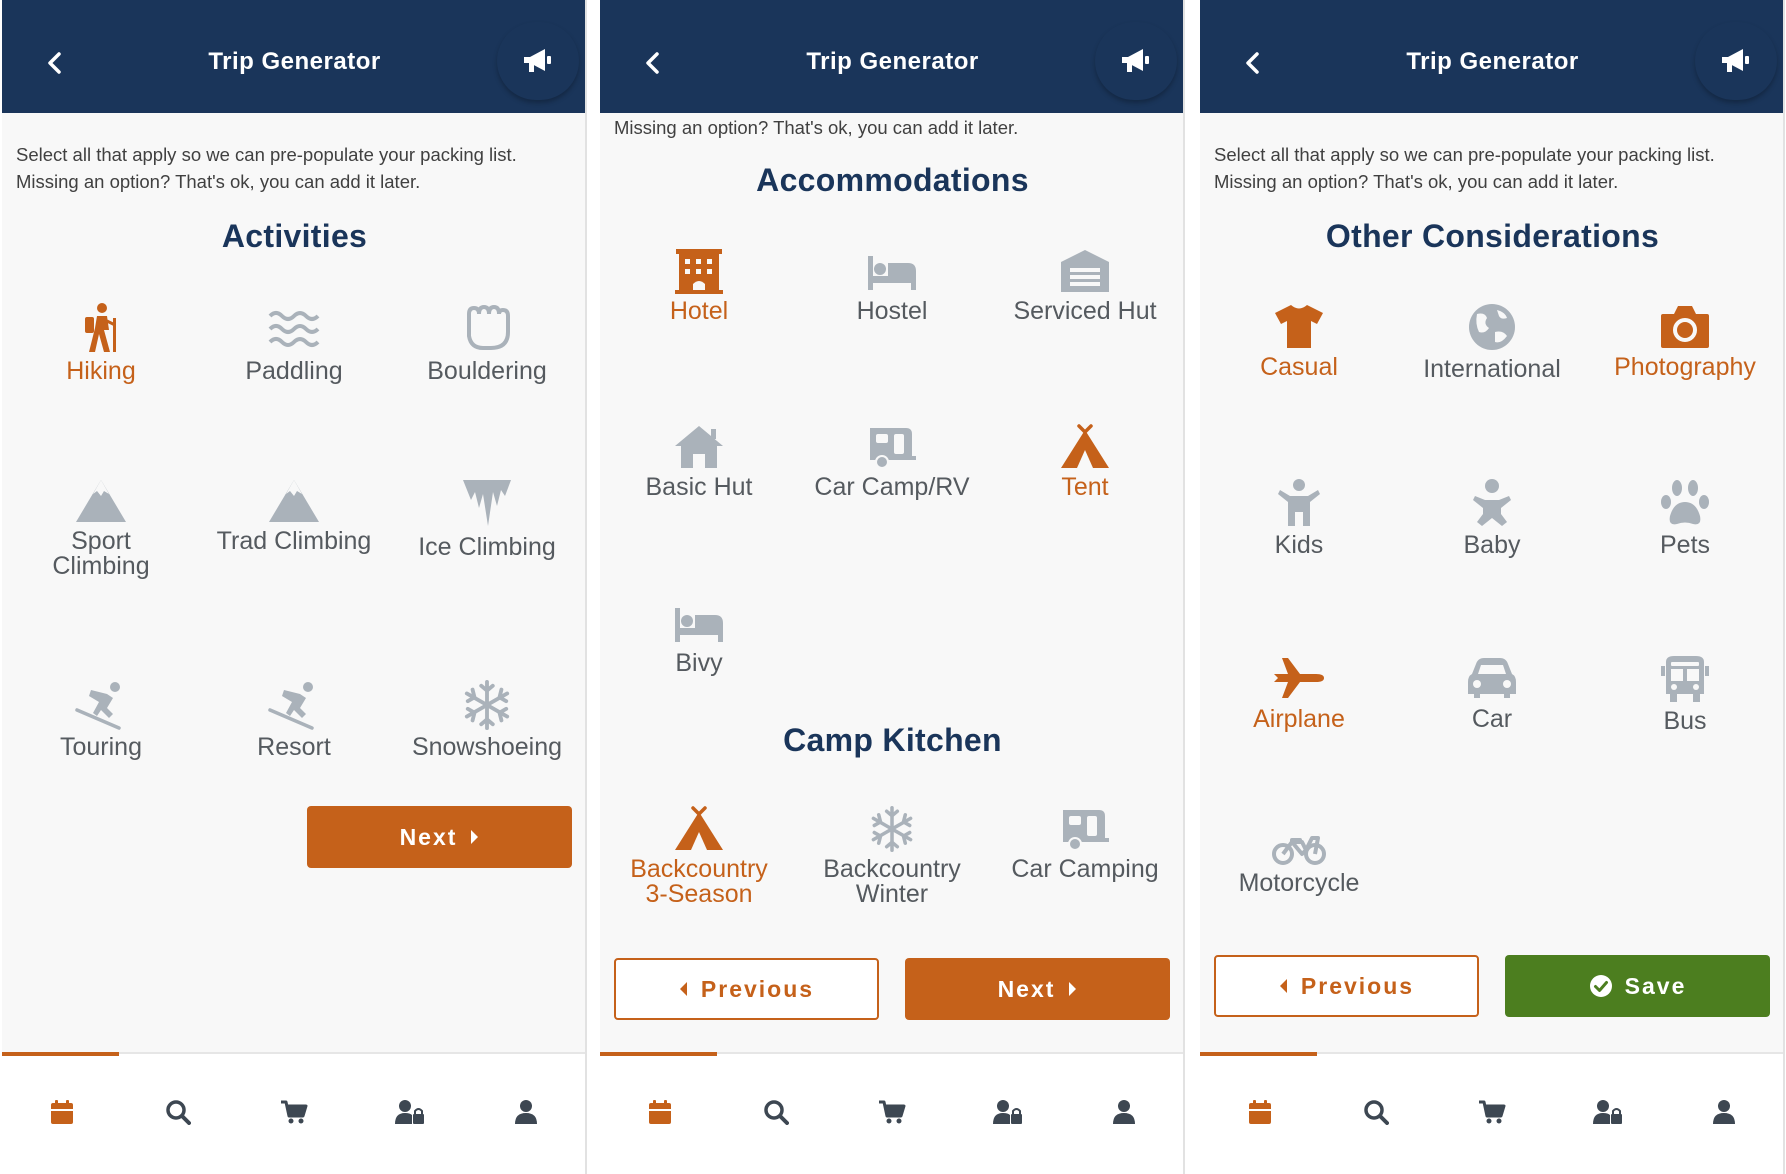  What do you see at coordinates (487, 519) in the screenshot?
I see `option-ice-climbing: Ice Climbing` at bounding box center [487, 519].